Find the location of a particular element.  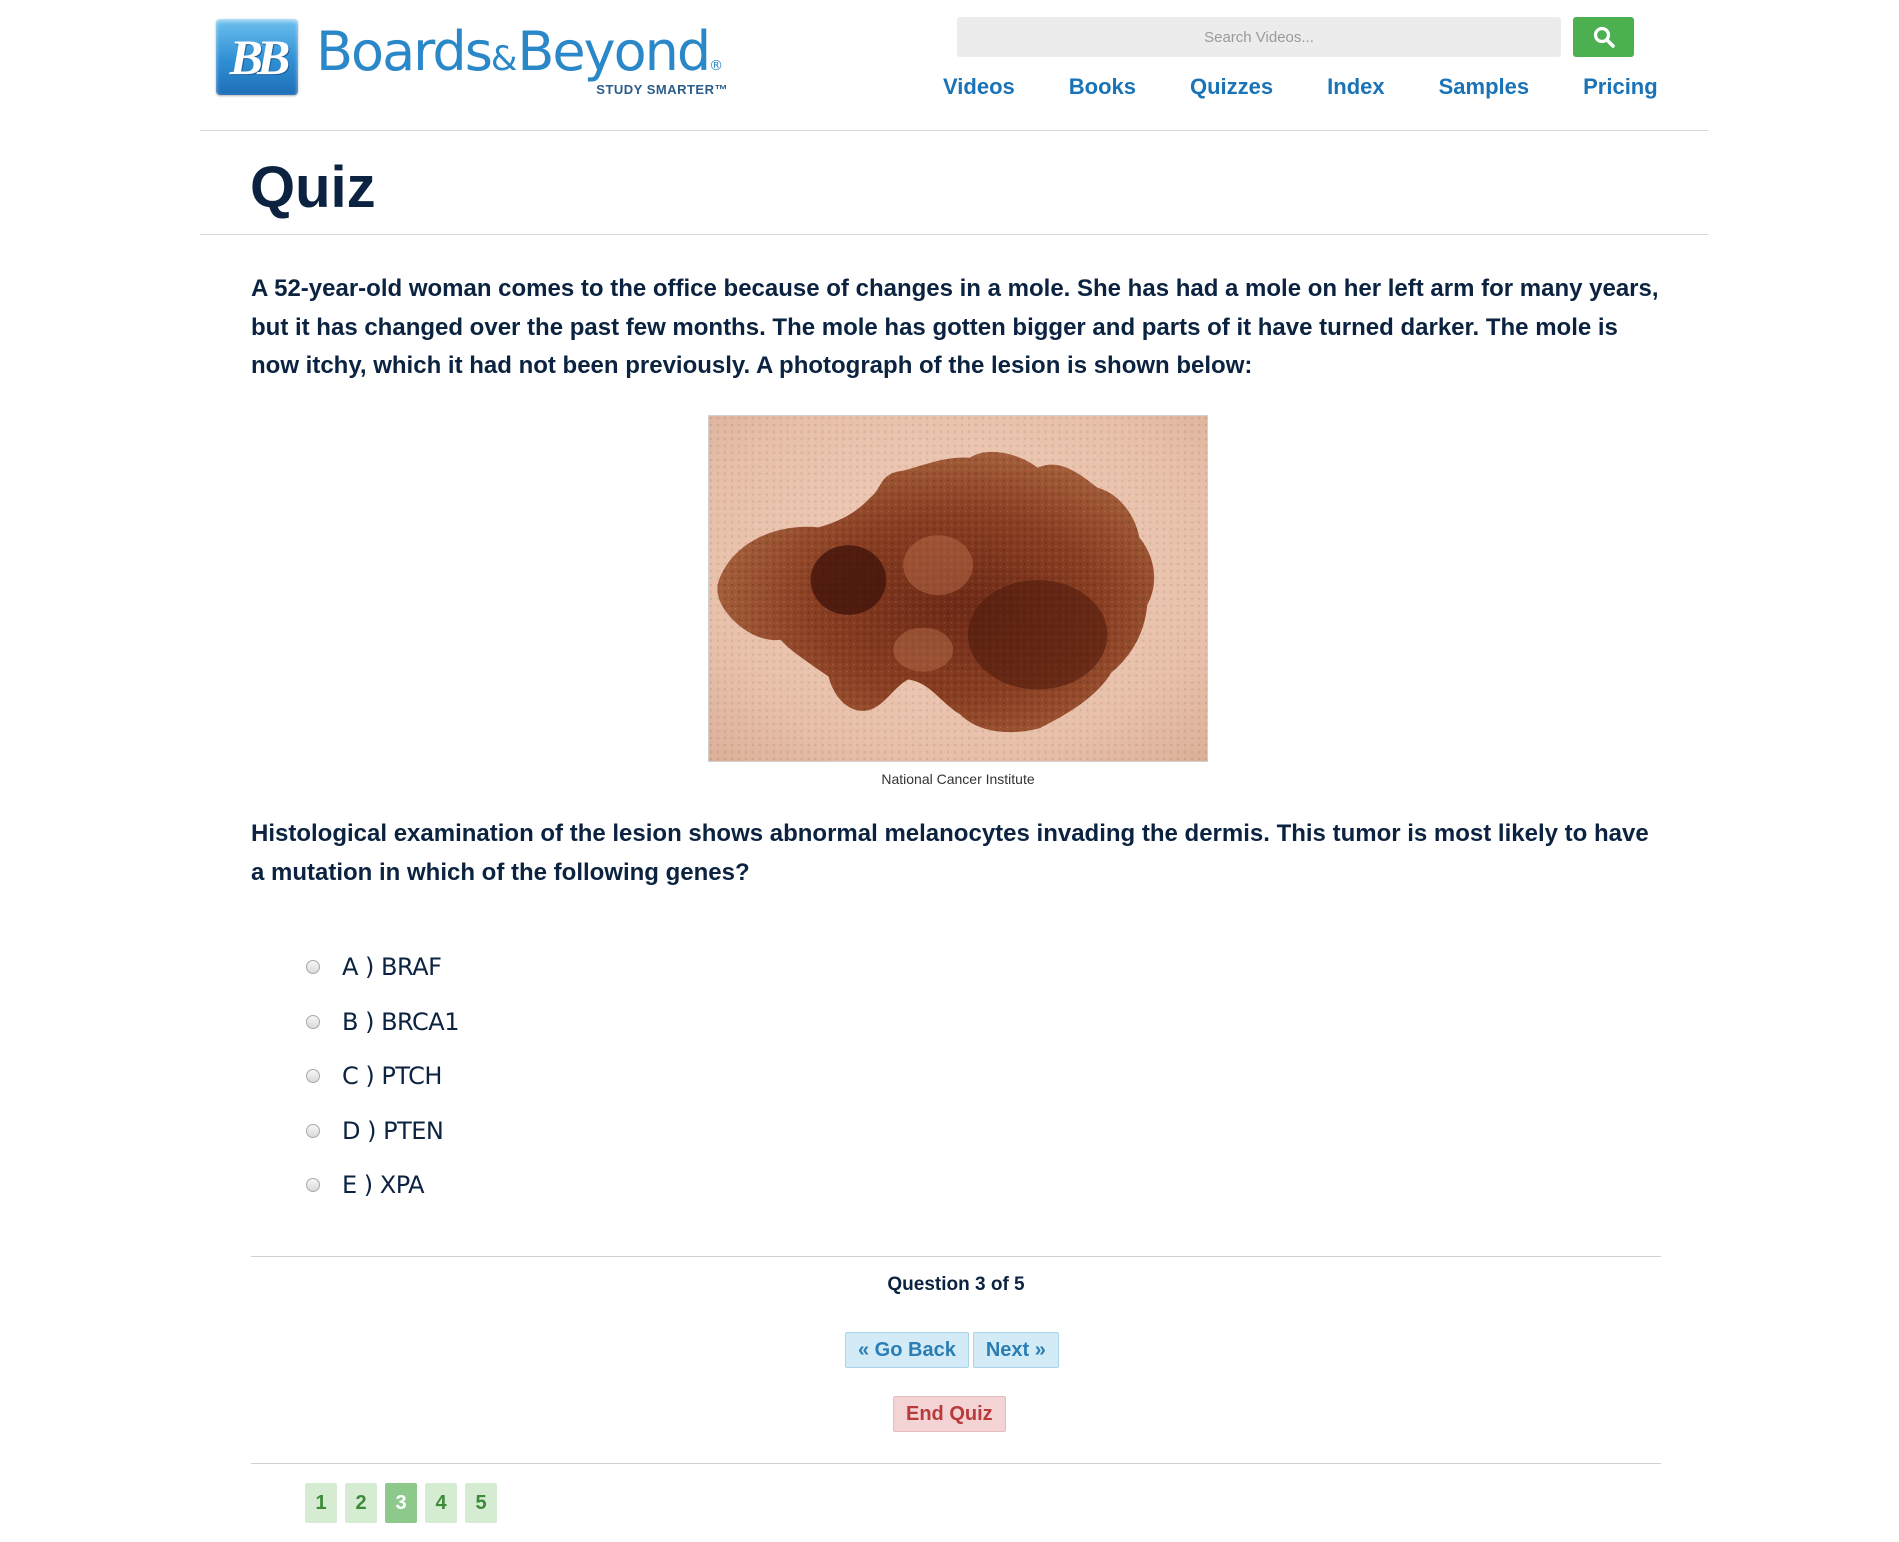

boards-and-beyond-logo: BB Boards&Beyond® STUDY SMARTER™ is located at coordinates (476, 57).